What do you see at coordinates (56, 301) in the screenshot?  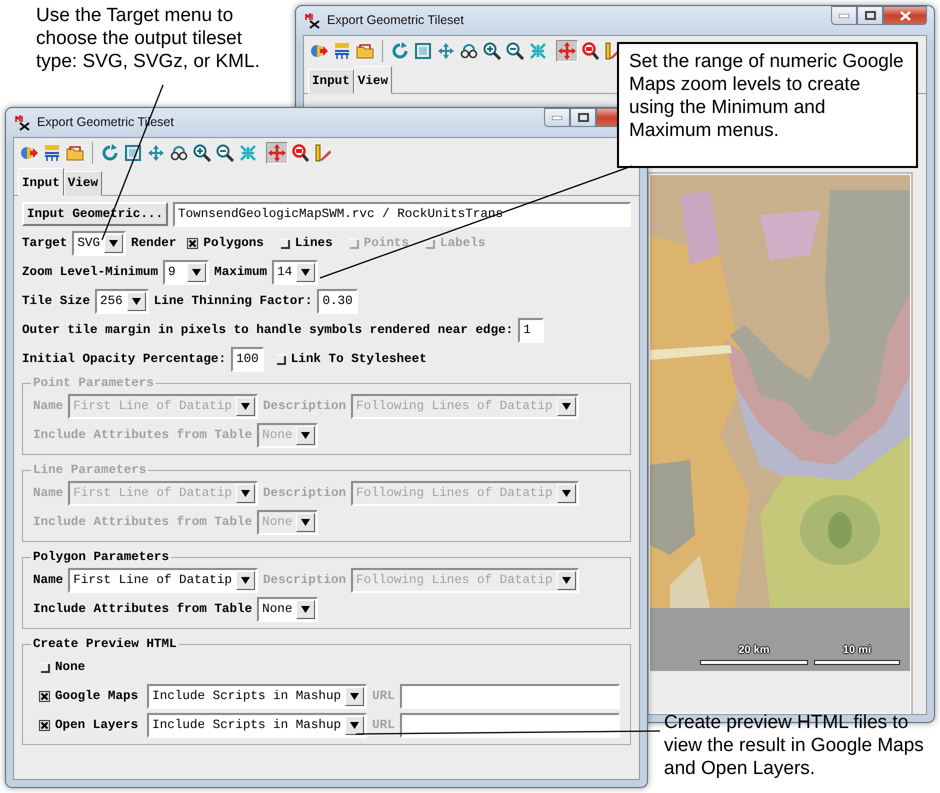 I see `field-label: Tile Size` at bounding box center [56, 301].